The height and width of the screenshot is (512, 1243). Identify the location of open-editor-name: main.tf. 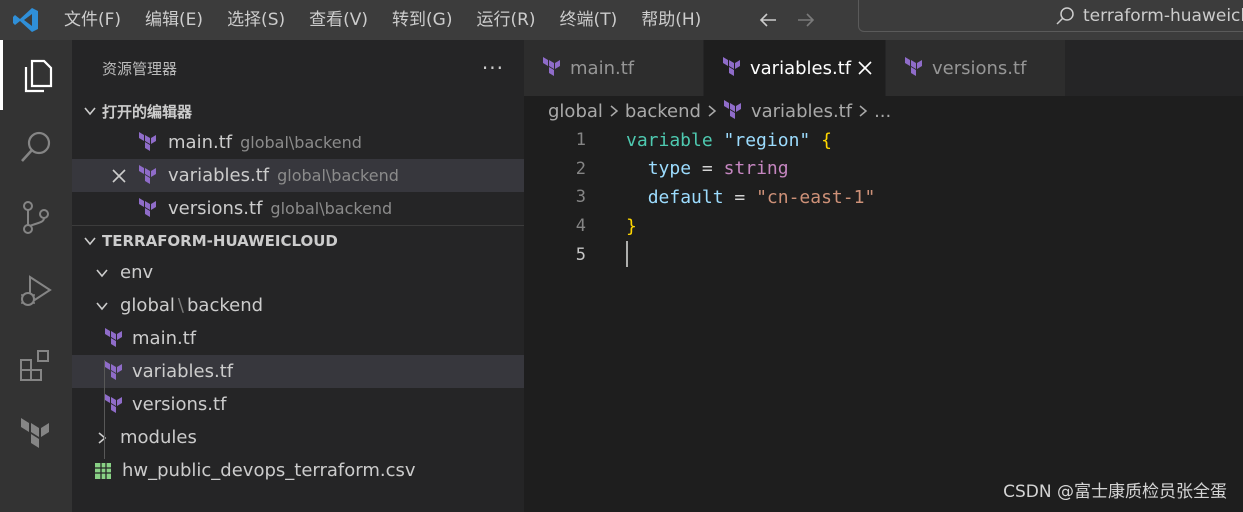
(200, 142).